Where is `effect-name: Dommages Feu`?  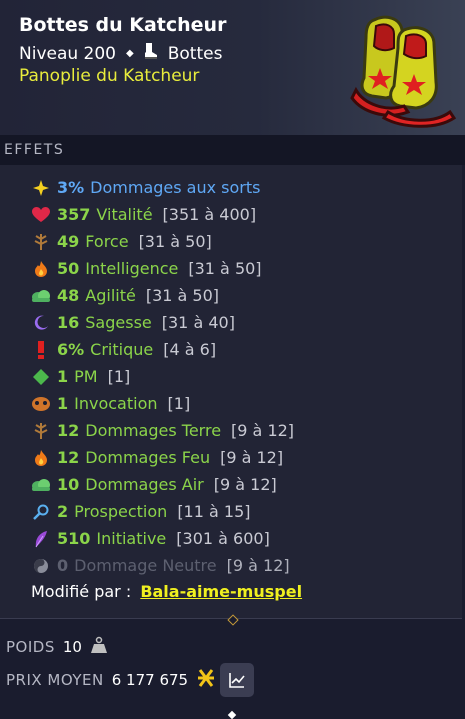 effect-name: Dommages Feu is located at coordinates (148, 457).